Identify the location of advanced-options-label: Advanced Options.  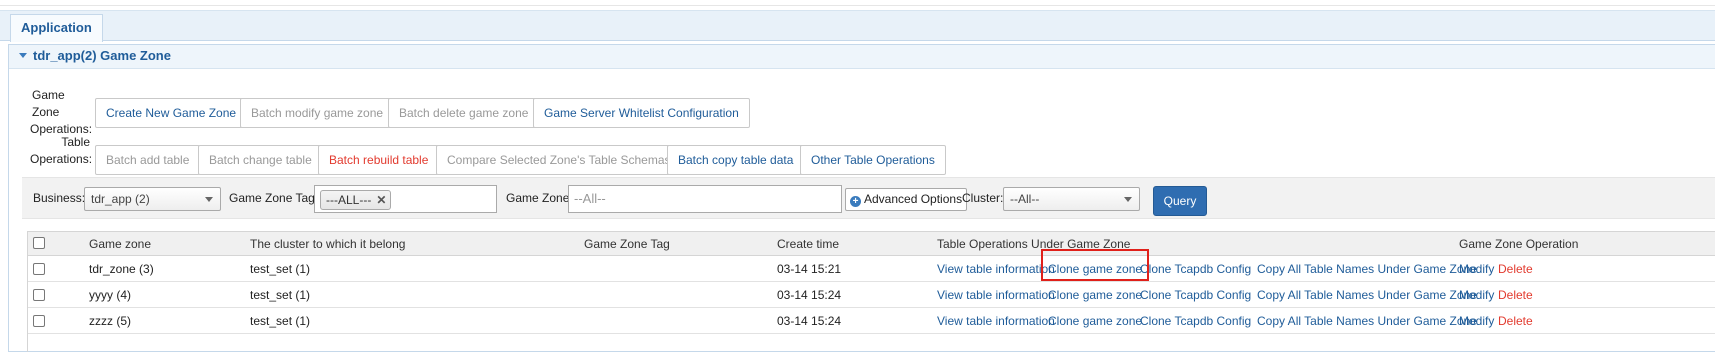
(913, 199).